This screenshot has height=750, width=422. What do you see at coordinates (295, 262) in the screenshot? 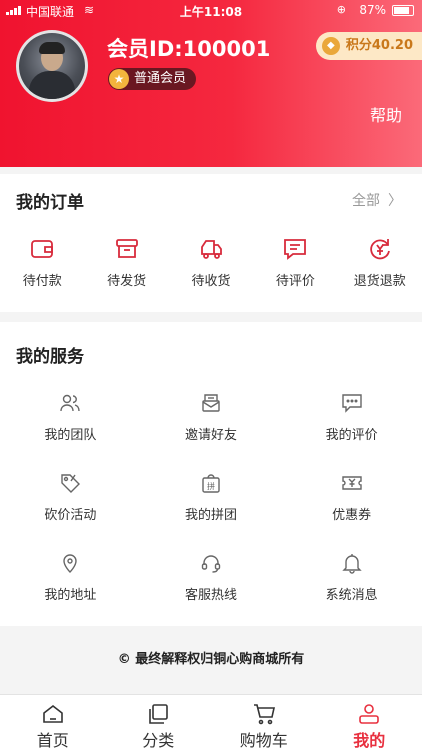
I see `order-pending-review: 待评价` at bounding box center [295, 262].